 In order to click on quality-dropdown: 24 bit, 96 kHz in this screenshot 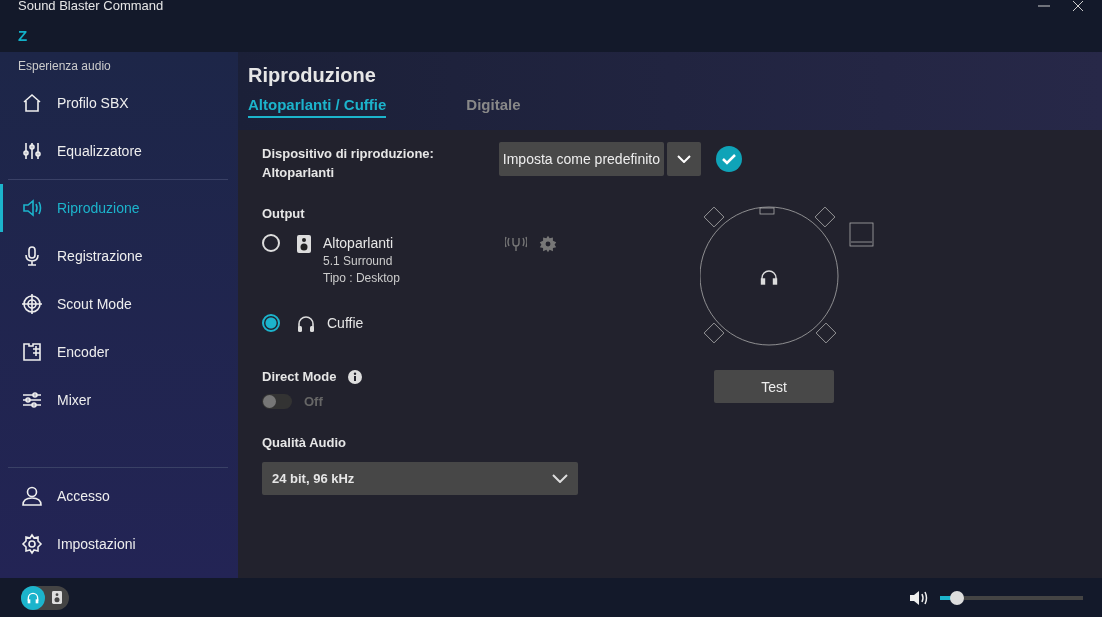, I will do `click(420, 478)`.